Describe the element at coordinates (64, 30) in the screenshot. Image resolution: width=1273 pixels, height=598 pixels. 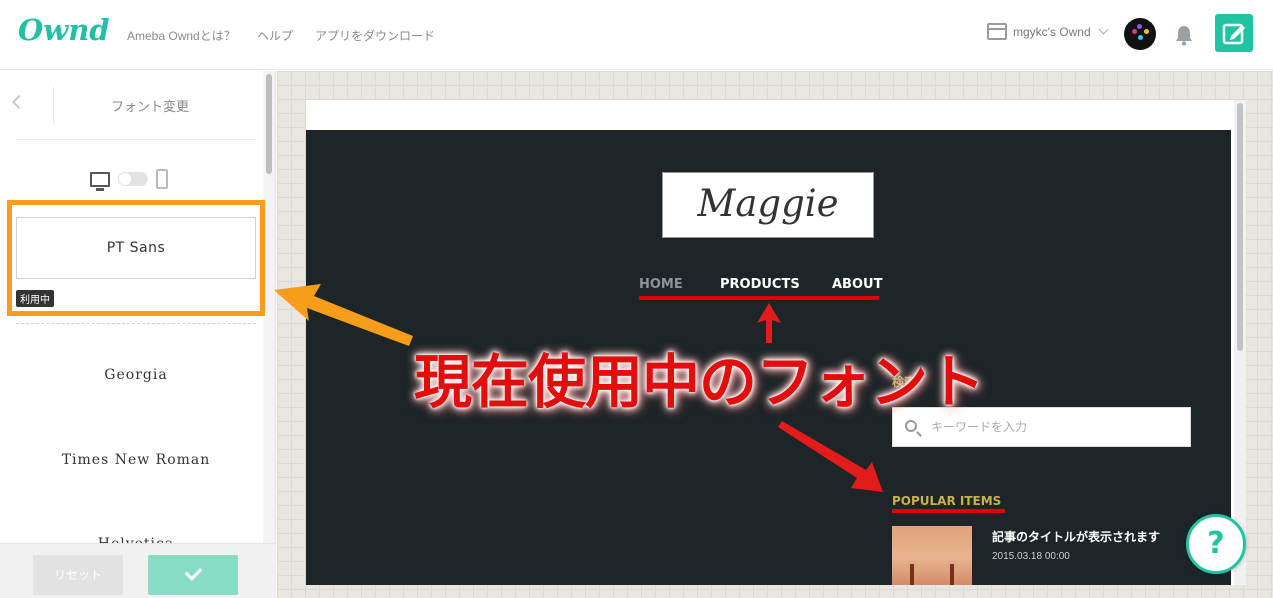
I see `ownd-logo: Ownd` at that location.